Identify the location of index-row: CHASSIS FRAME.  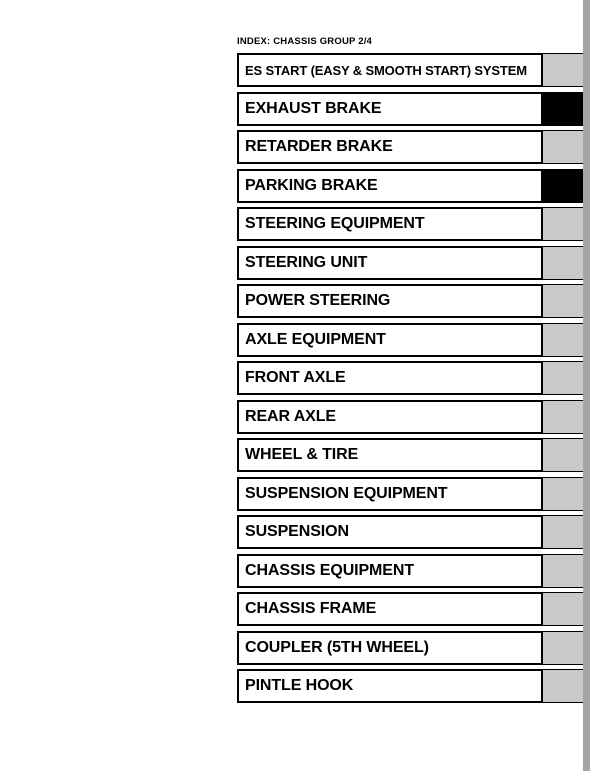
(410, 609).